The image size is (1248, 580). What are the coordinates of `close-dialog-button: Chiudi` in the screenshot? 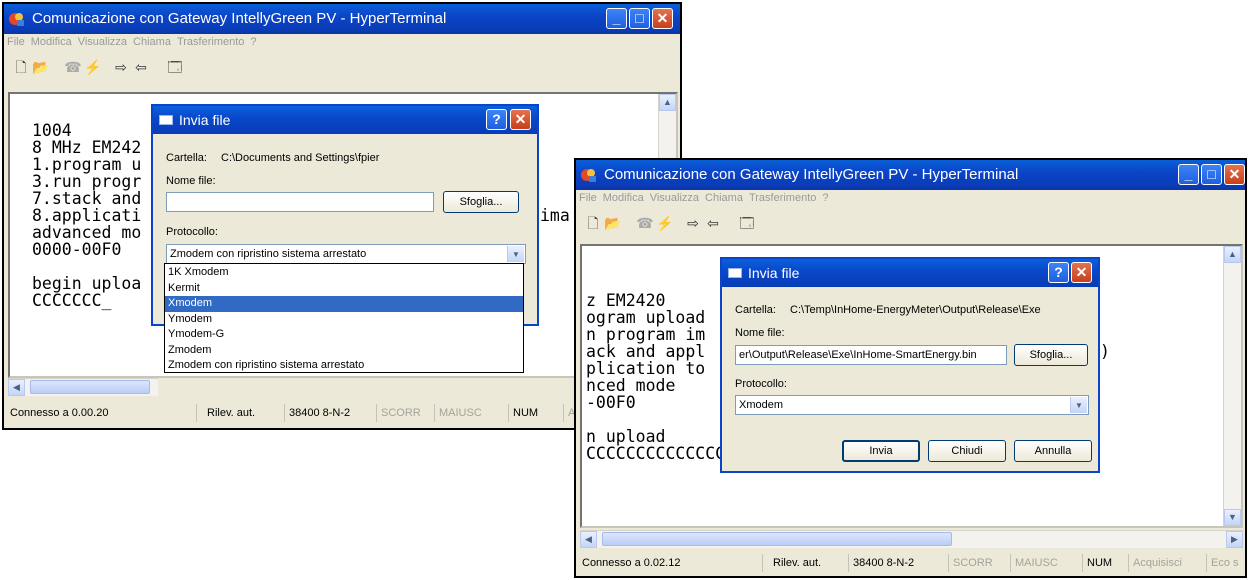 It's located at (967, 451).